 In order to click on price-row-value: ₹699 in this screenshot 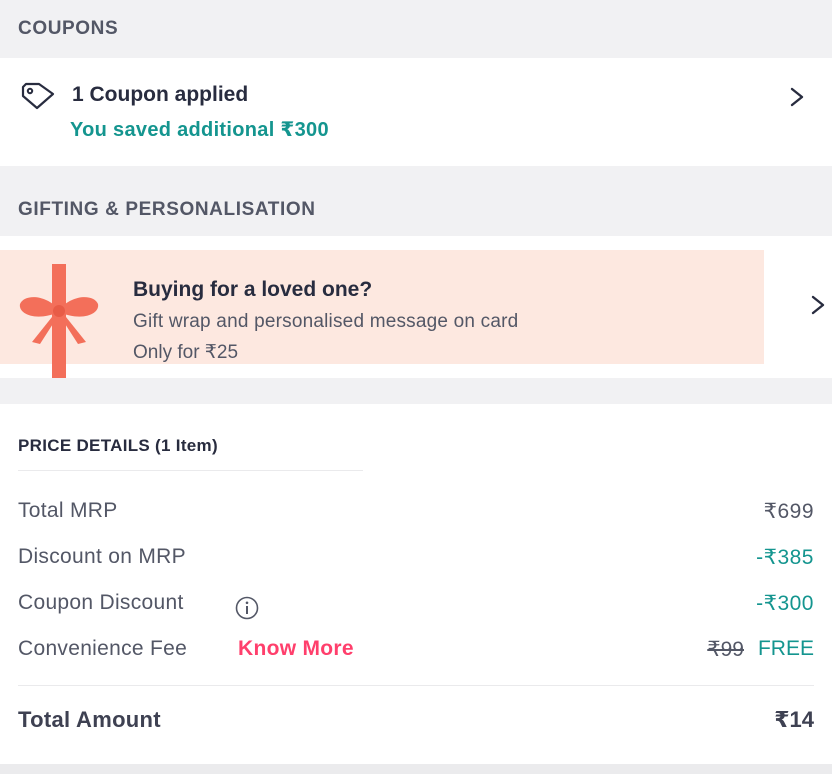, I will do `click(788, 511)`.